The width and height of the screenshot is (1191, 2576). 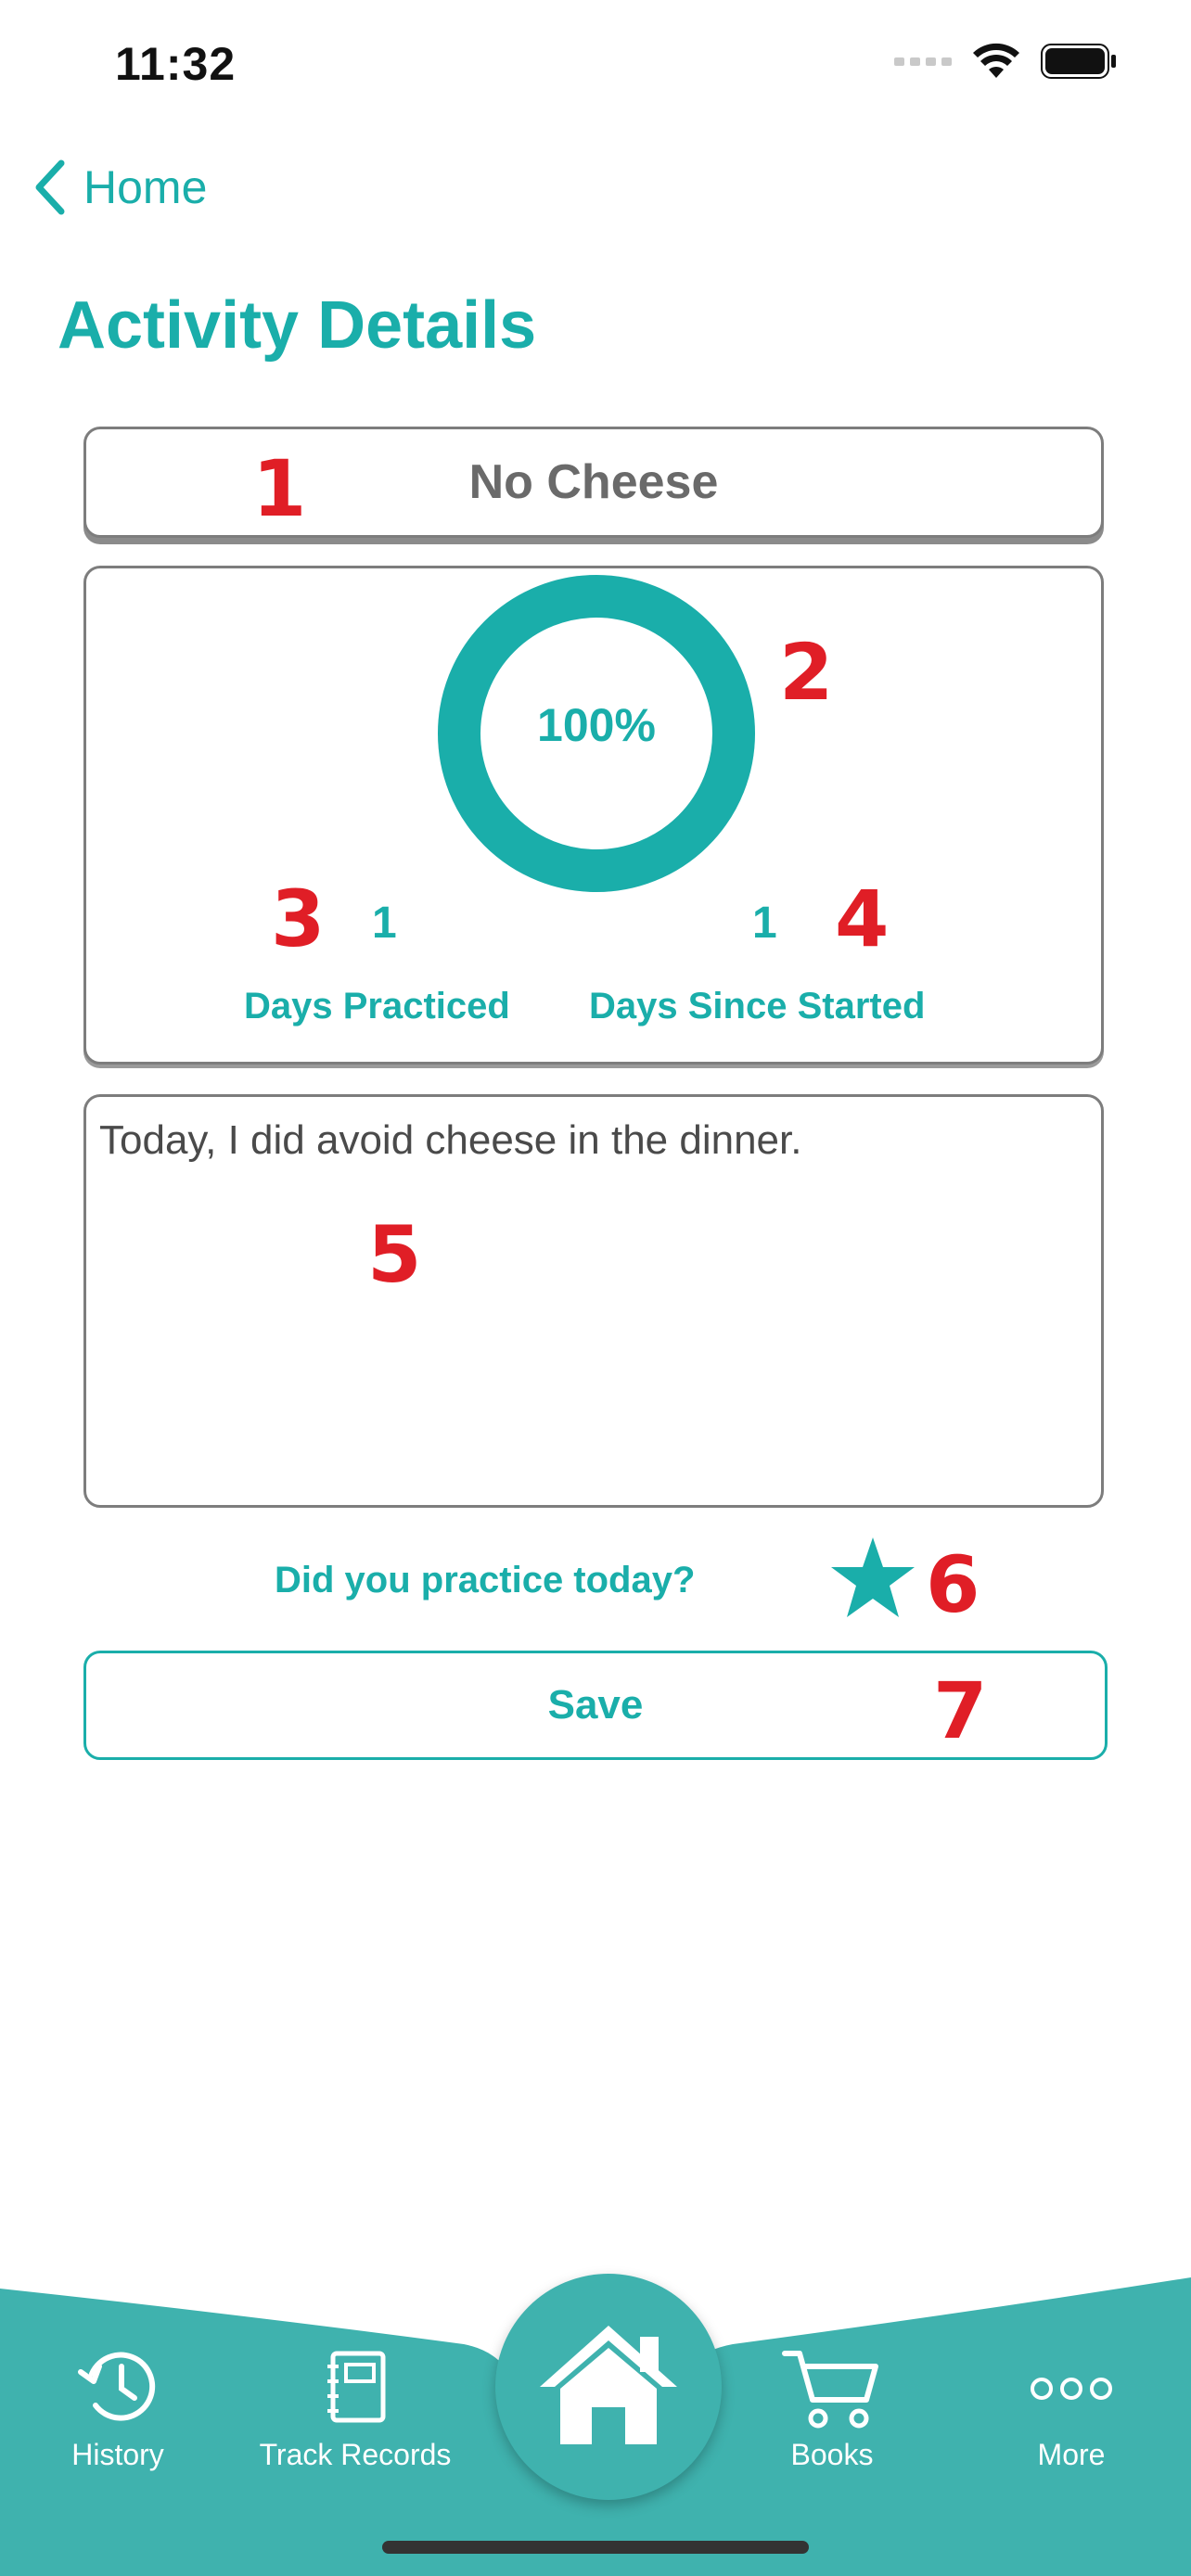 I want to click on days-since-started-label: Days Since Started, so click(x=757, y=1006).